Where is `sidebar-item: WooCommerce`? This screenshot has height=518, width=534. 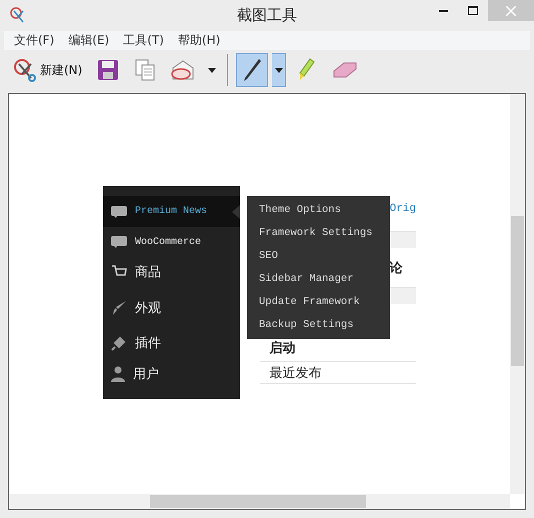
sidebar-item: WooCommerce is located at coordinates (171, 242).